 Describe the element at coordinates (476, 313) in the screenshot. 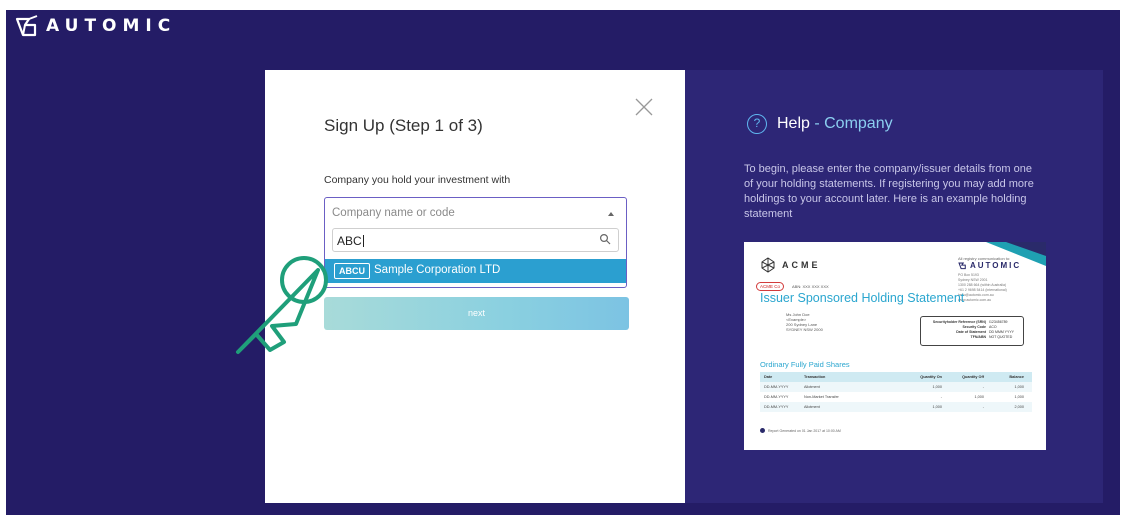

I see `next-button: next` at that location.